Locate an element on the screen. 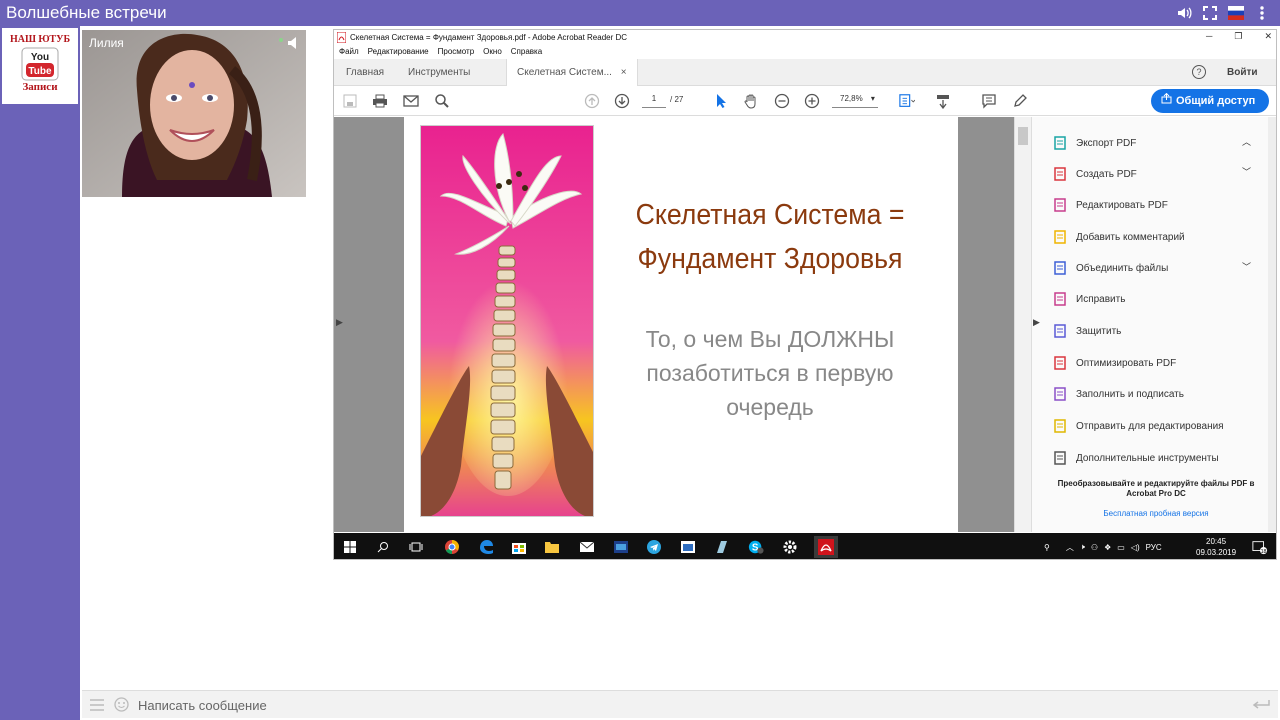 This screenshot has height=720, width=1280. menu-edit: Редактирование is located at coordinates (398, 51).